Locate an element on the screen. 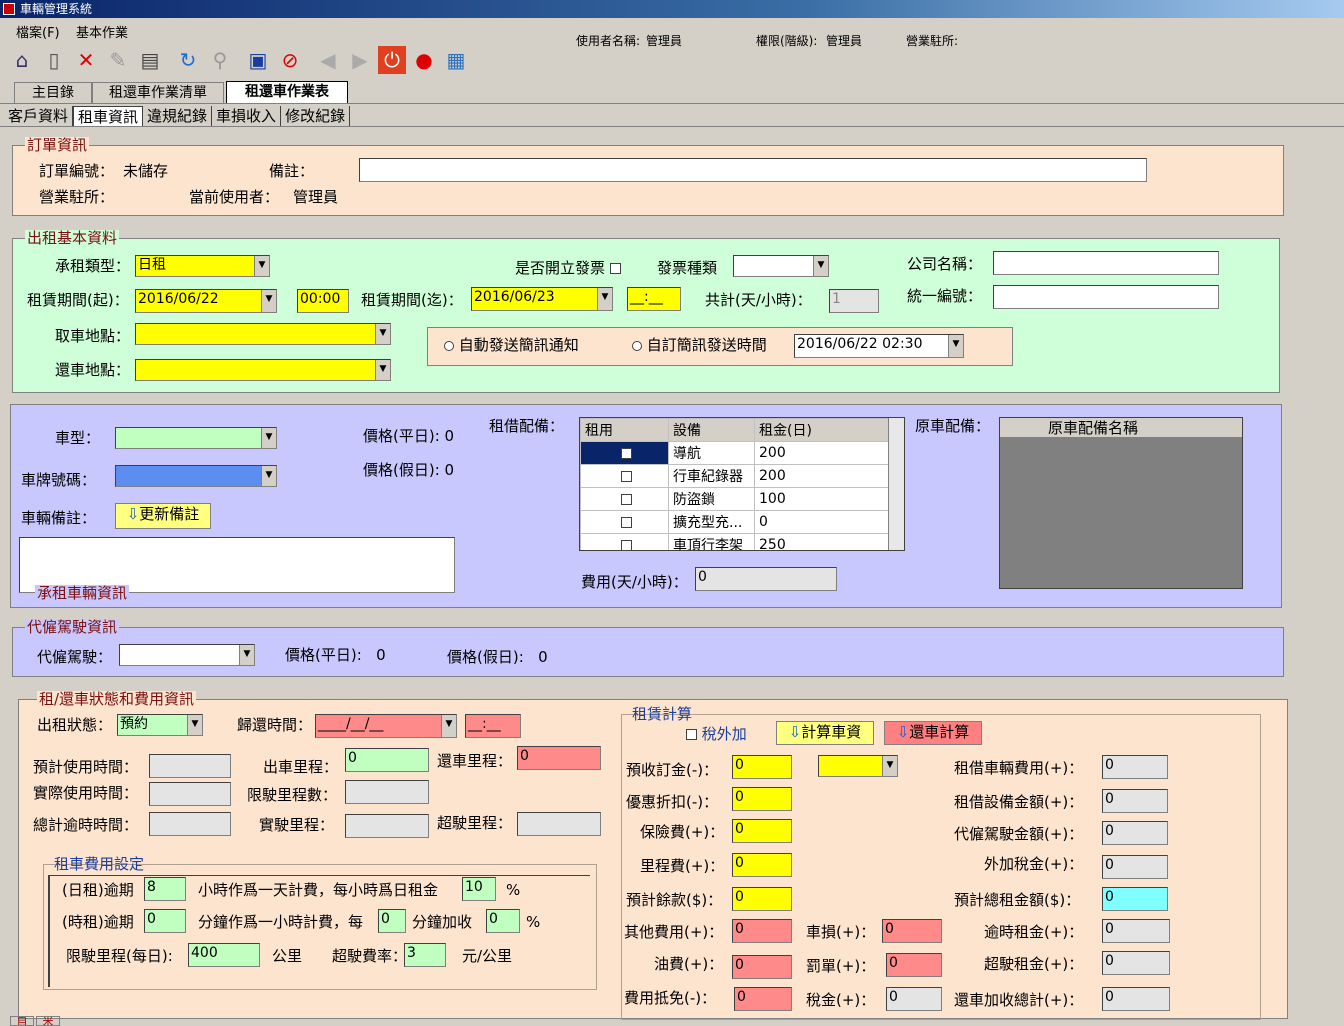 This screenshot has width=1344, height=1026. taxid-input is located at coordinates (1106, 297).